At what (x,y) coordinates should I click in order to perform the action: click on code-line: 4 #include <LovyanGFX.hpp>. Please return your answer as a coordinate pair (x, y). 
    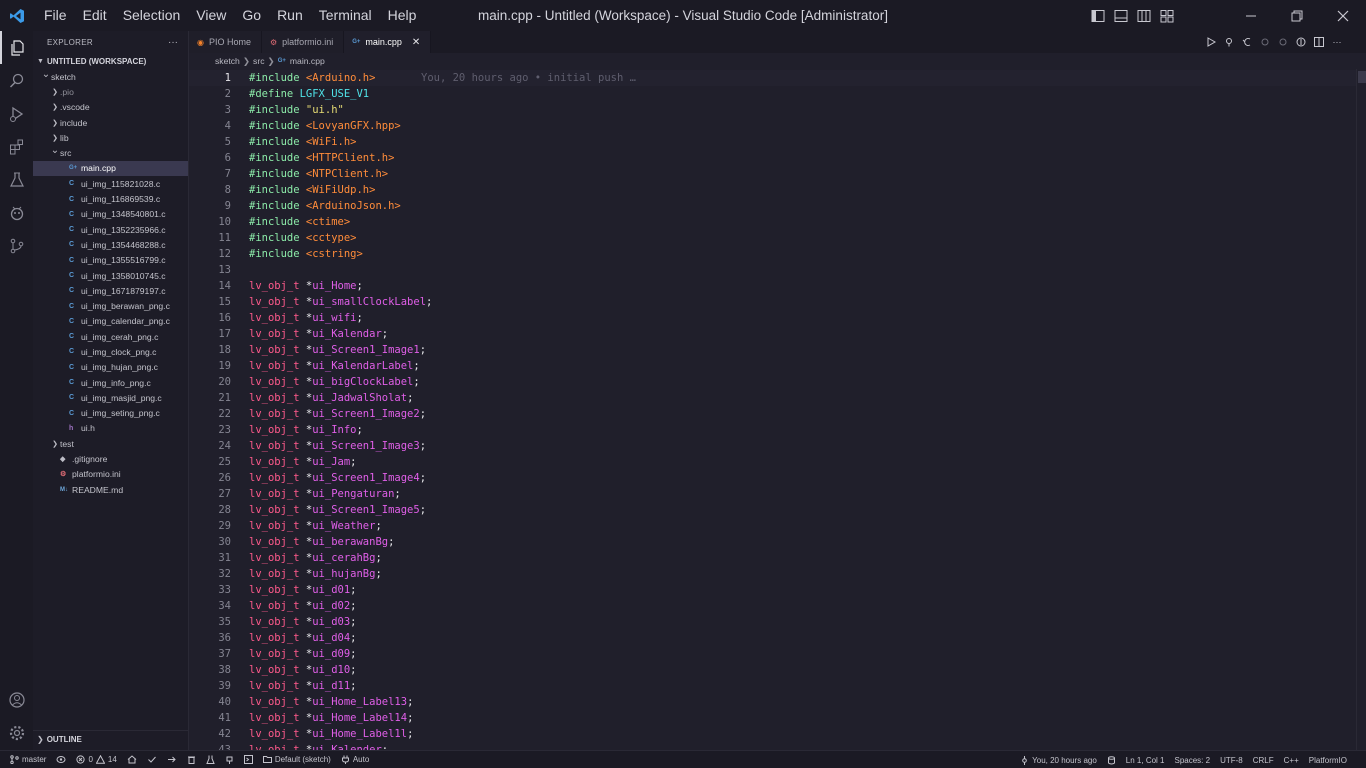
    Looking at the image, I should click on (772, 126).